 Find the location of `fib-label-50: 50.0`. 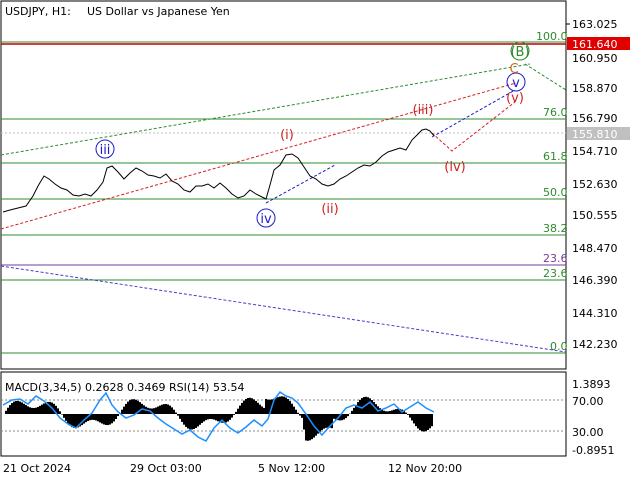

fib-label-50: 50.0 is located at coordinates (555, 192).